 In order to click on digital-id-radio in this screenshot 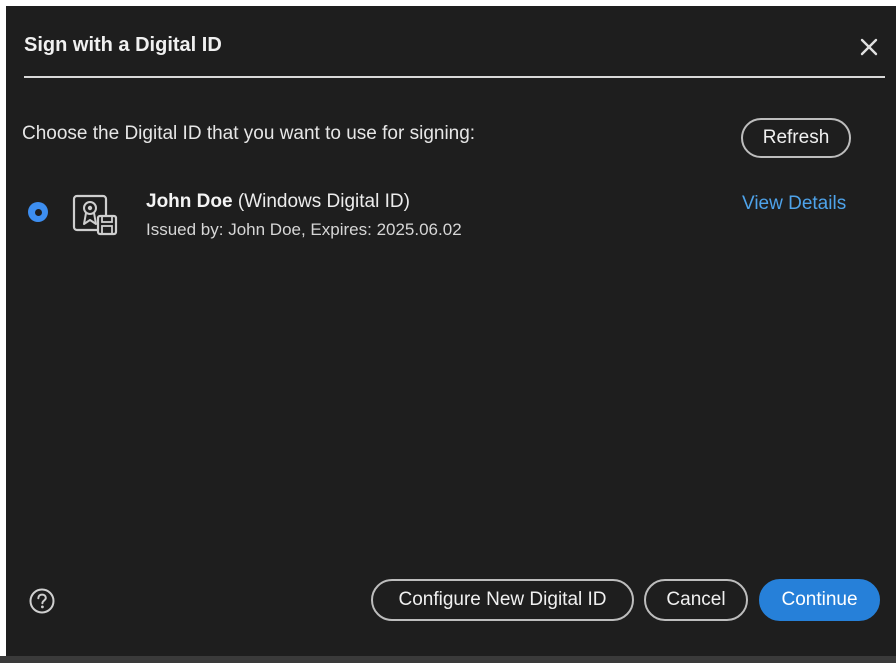, I will do `click(38, 212)`.